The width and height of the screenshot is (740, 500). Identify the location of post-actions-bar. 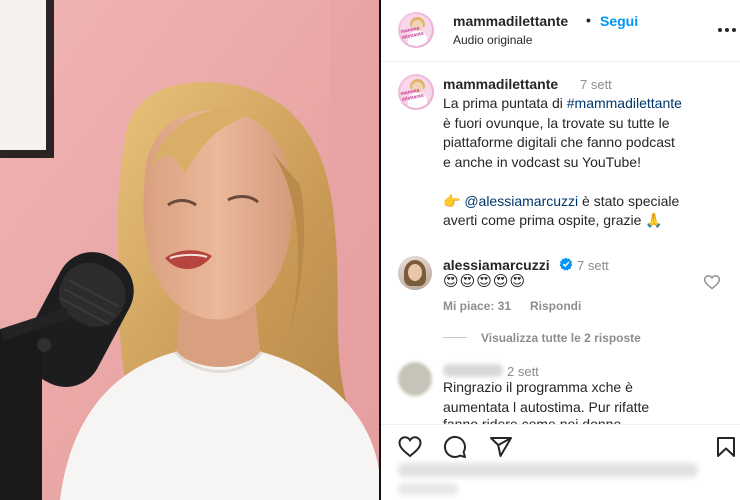
(560, 462).